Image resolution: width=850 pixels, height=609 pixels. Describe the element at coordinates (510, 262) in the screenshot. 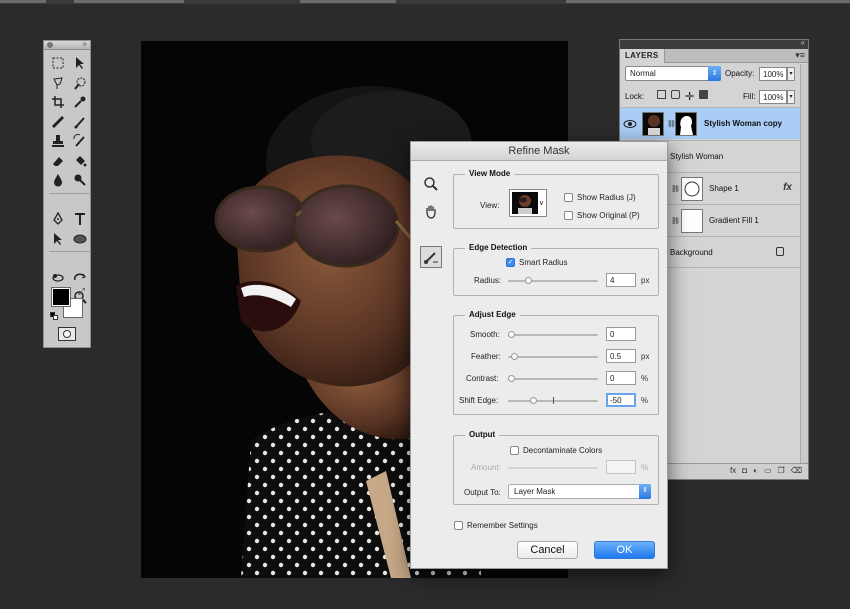

I see `smart-radius-checkbox: ✓` at that location.